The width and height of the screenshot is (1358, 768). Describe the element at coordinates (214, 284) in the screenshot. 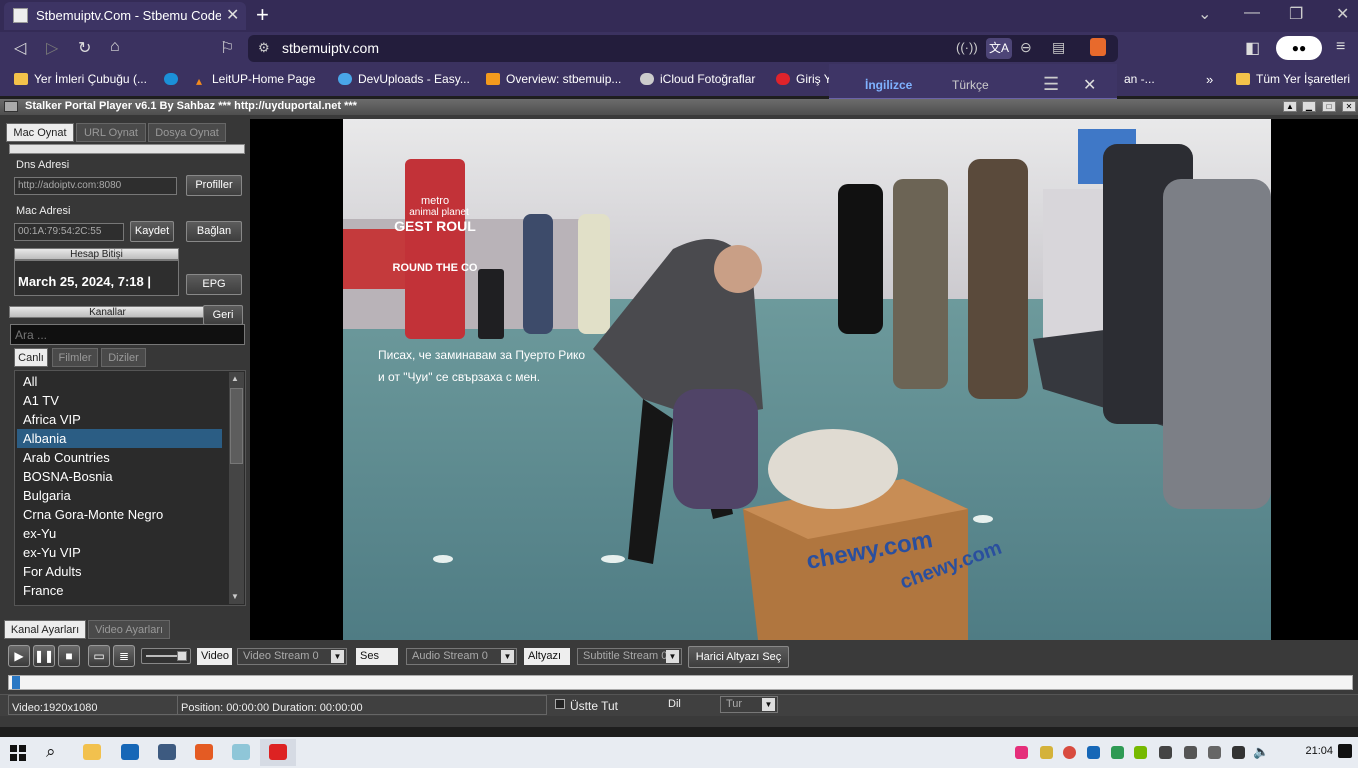

I see `epg-button: EPG` at that location.